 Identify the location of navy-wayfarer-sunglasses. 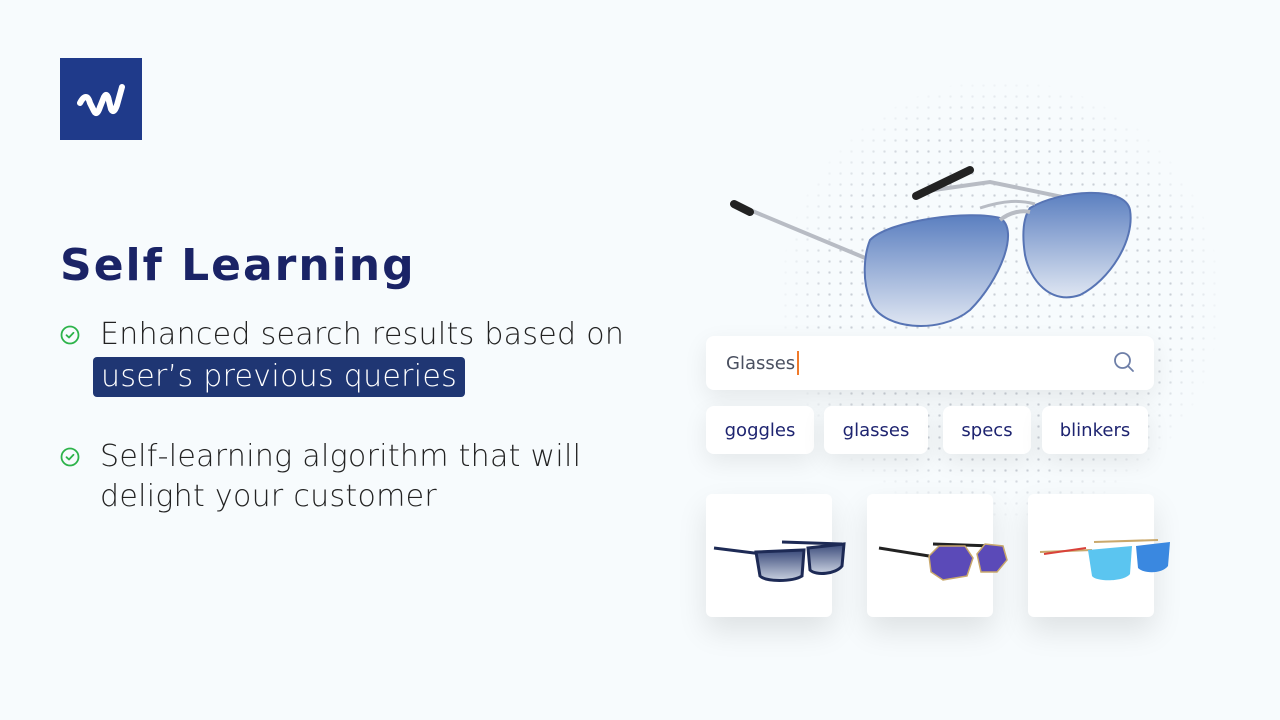
(779, 561).